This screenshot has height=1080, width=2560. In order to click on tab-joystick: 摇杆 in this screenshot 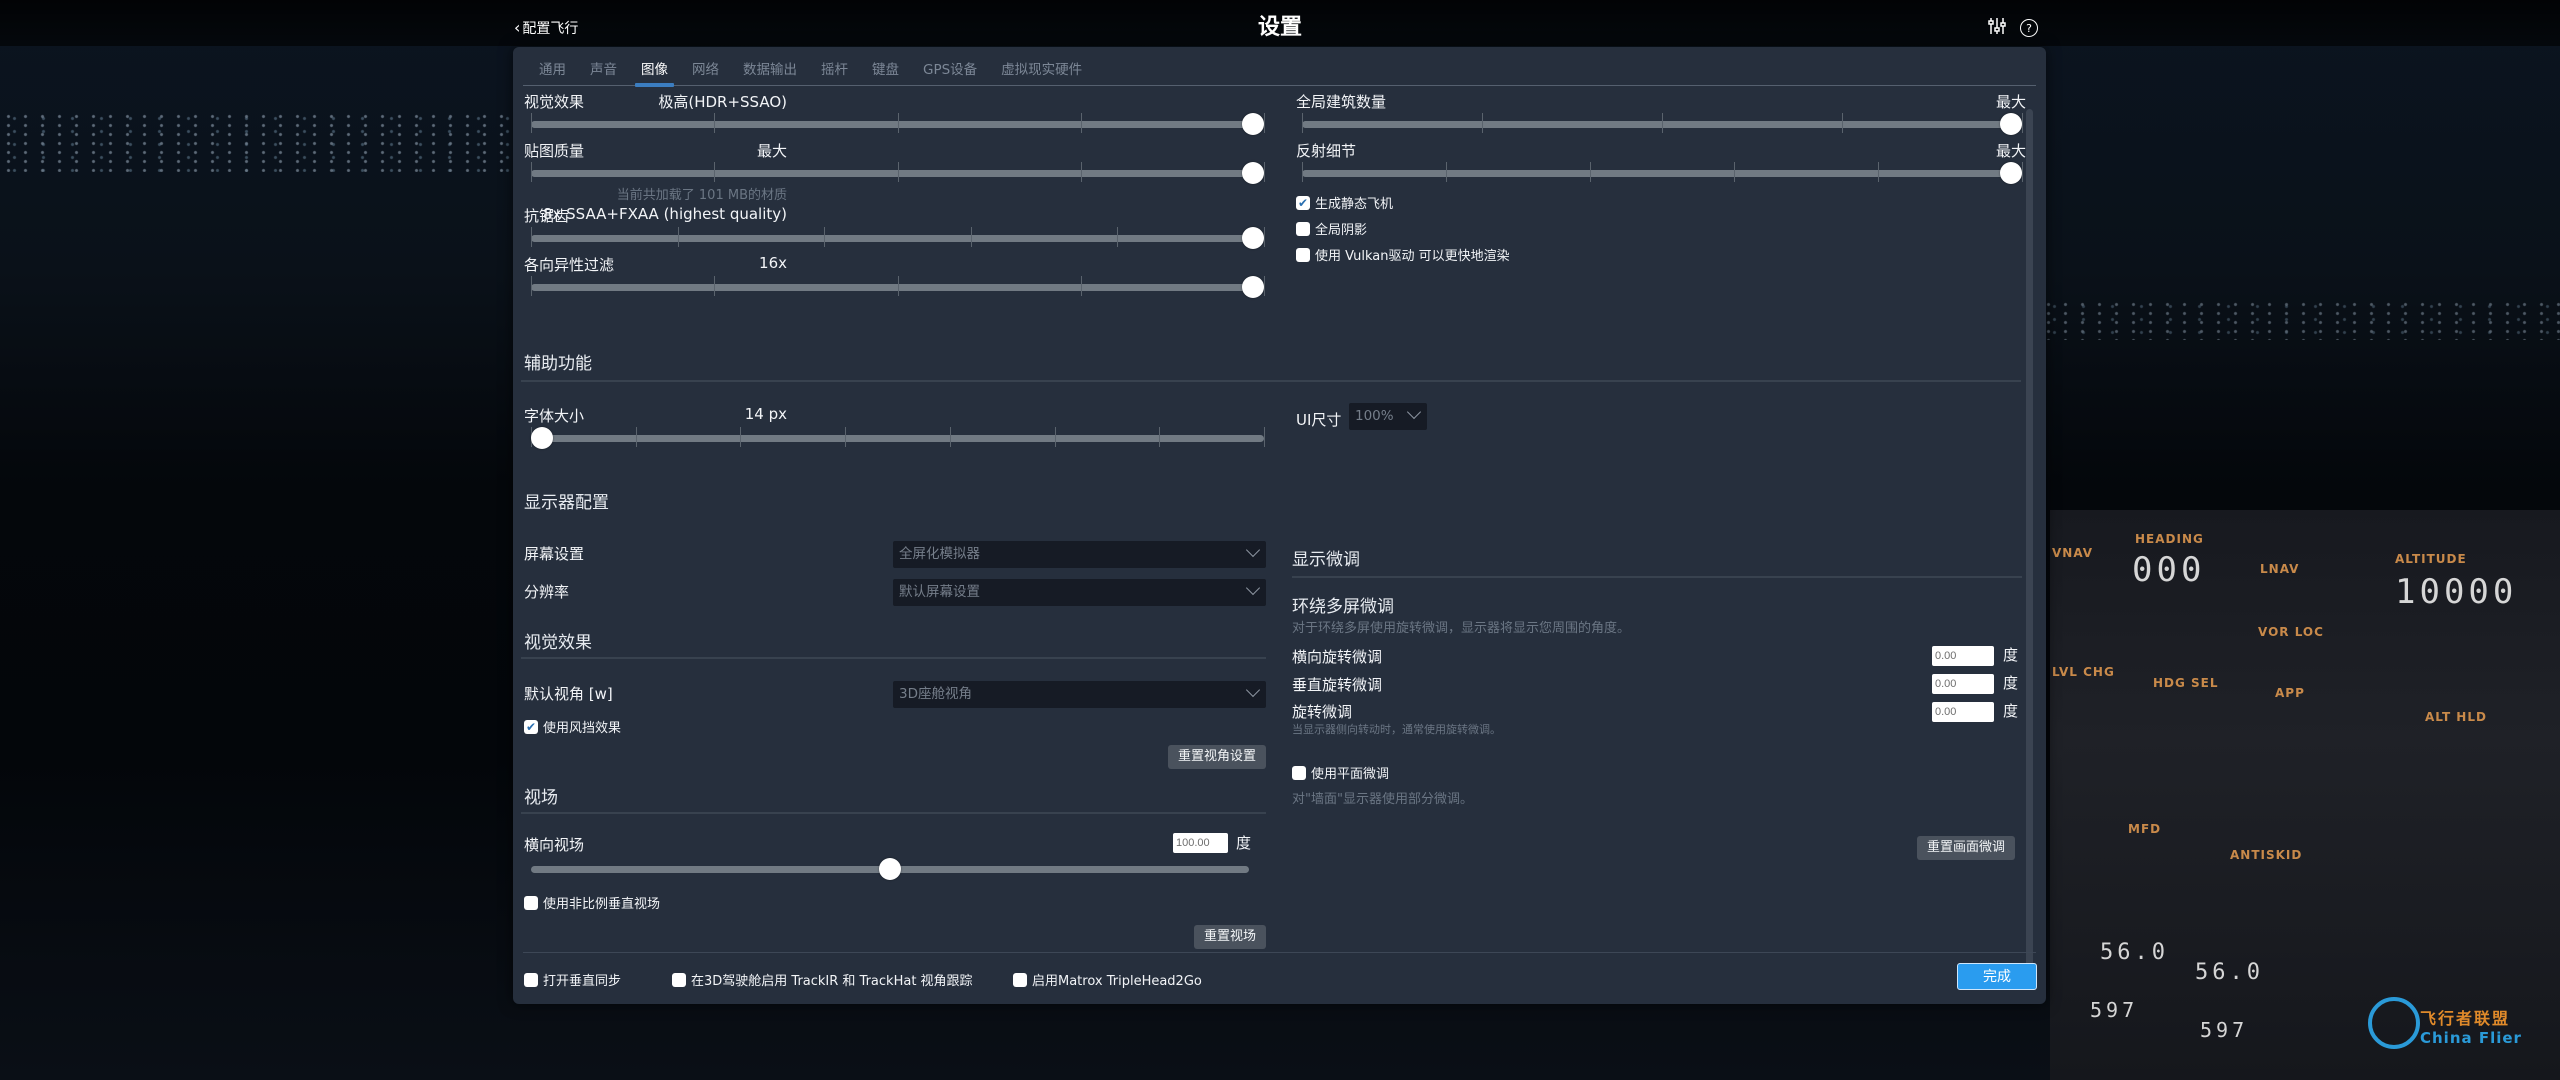, I will do `click(834, 73)`.